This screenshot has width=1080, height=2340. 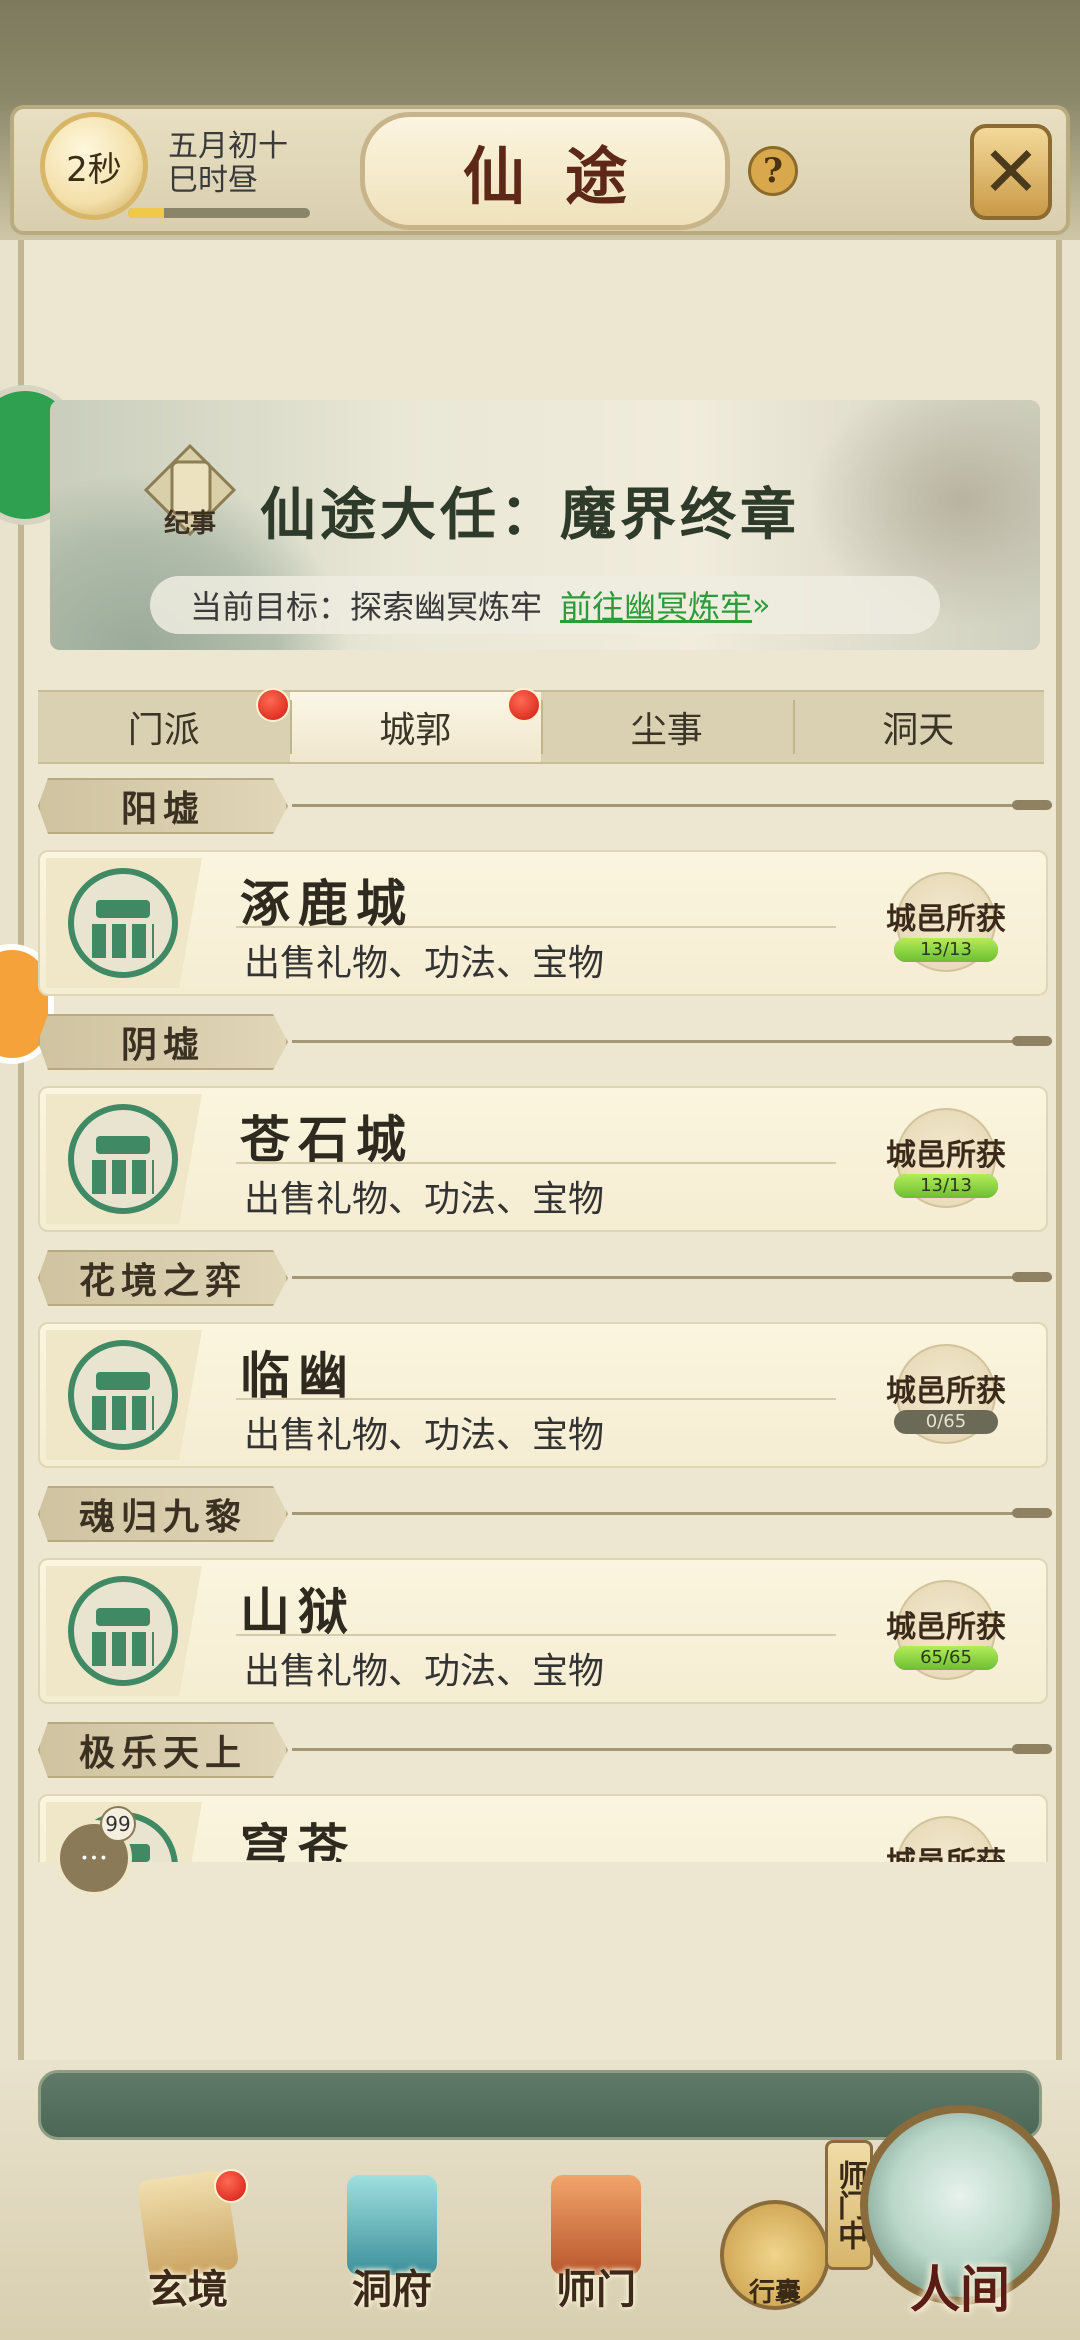 What do you see at coordinates (596, 2245) in the screenshot?
I see `nav-shimen: 师门` at bounding box center [596, 2245].